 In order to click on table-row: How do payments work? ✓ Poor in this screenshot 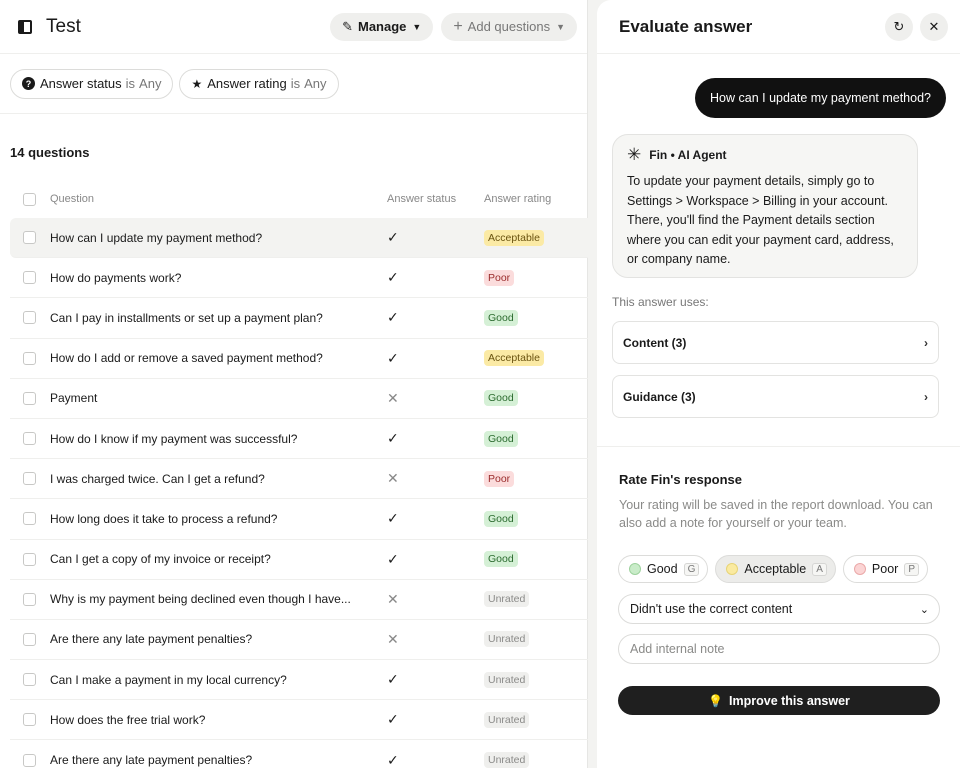, I will do `click(299, 278)`.